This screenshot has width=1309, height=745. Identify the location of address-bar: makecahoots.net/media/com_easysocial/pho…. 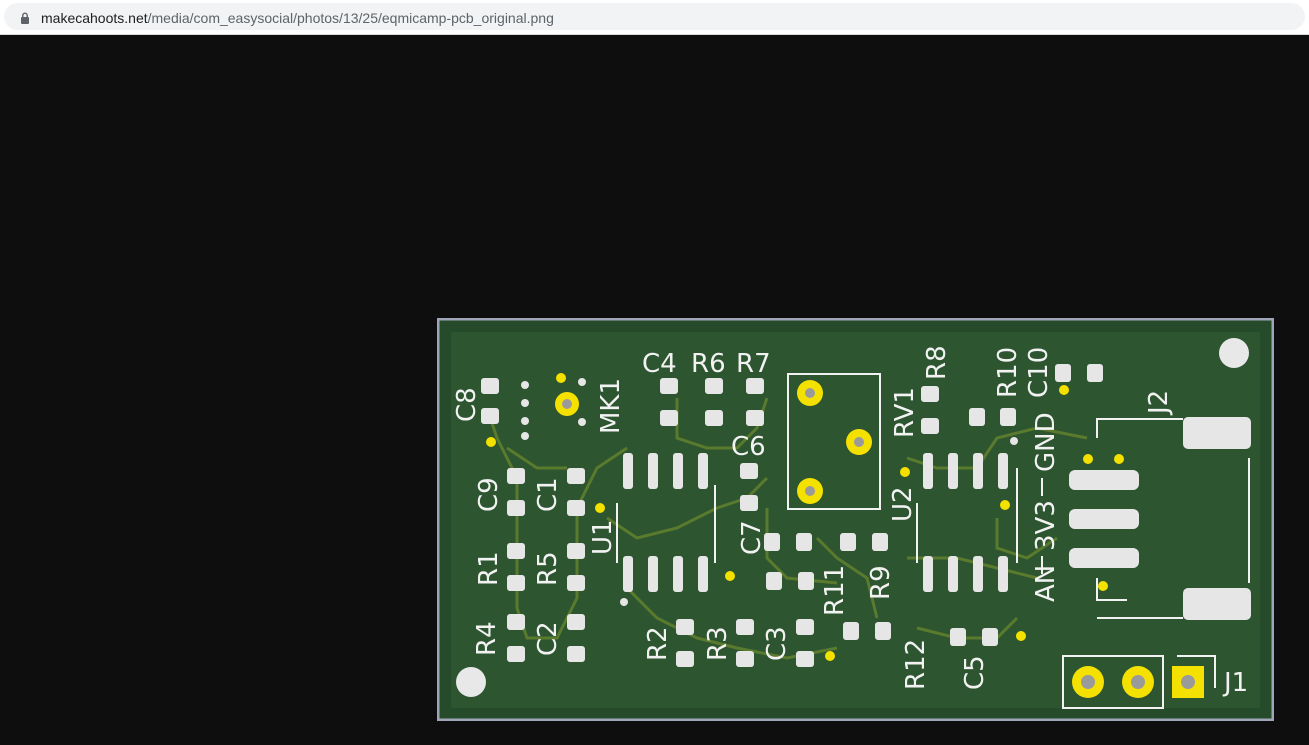
(654, 17).